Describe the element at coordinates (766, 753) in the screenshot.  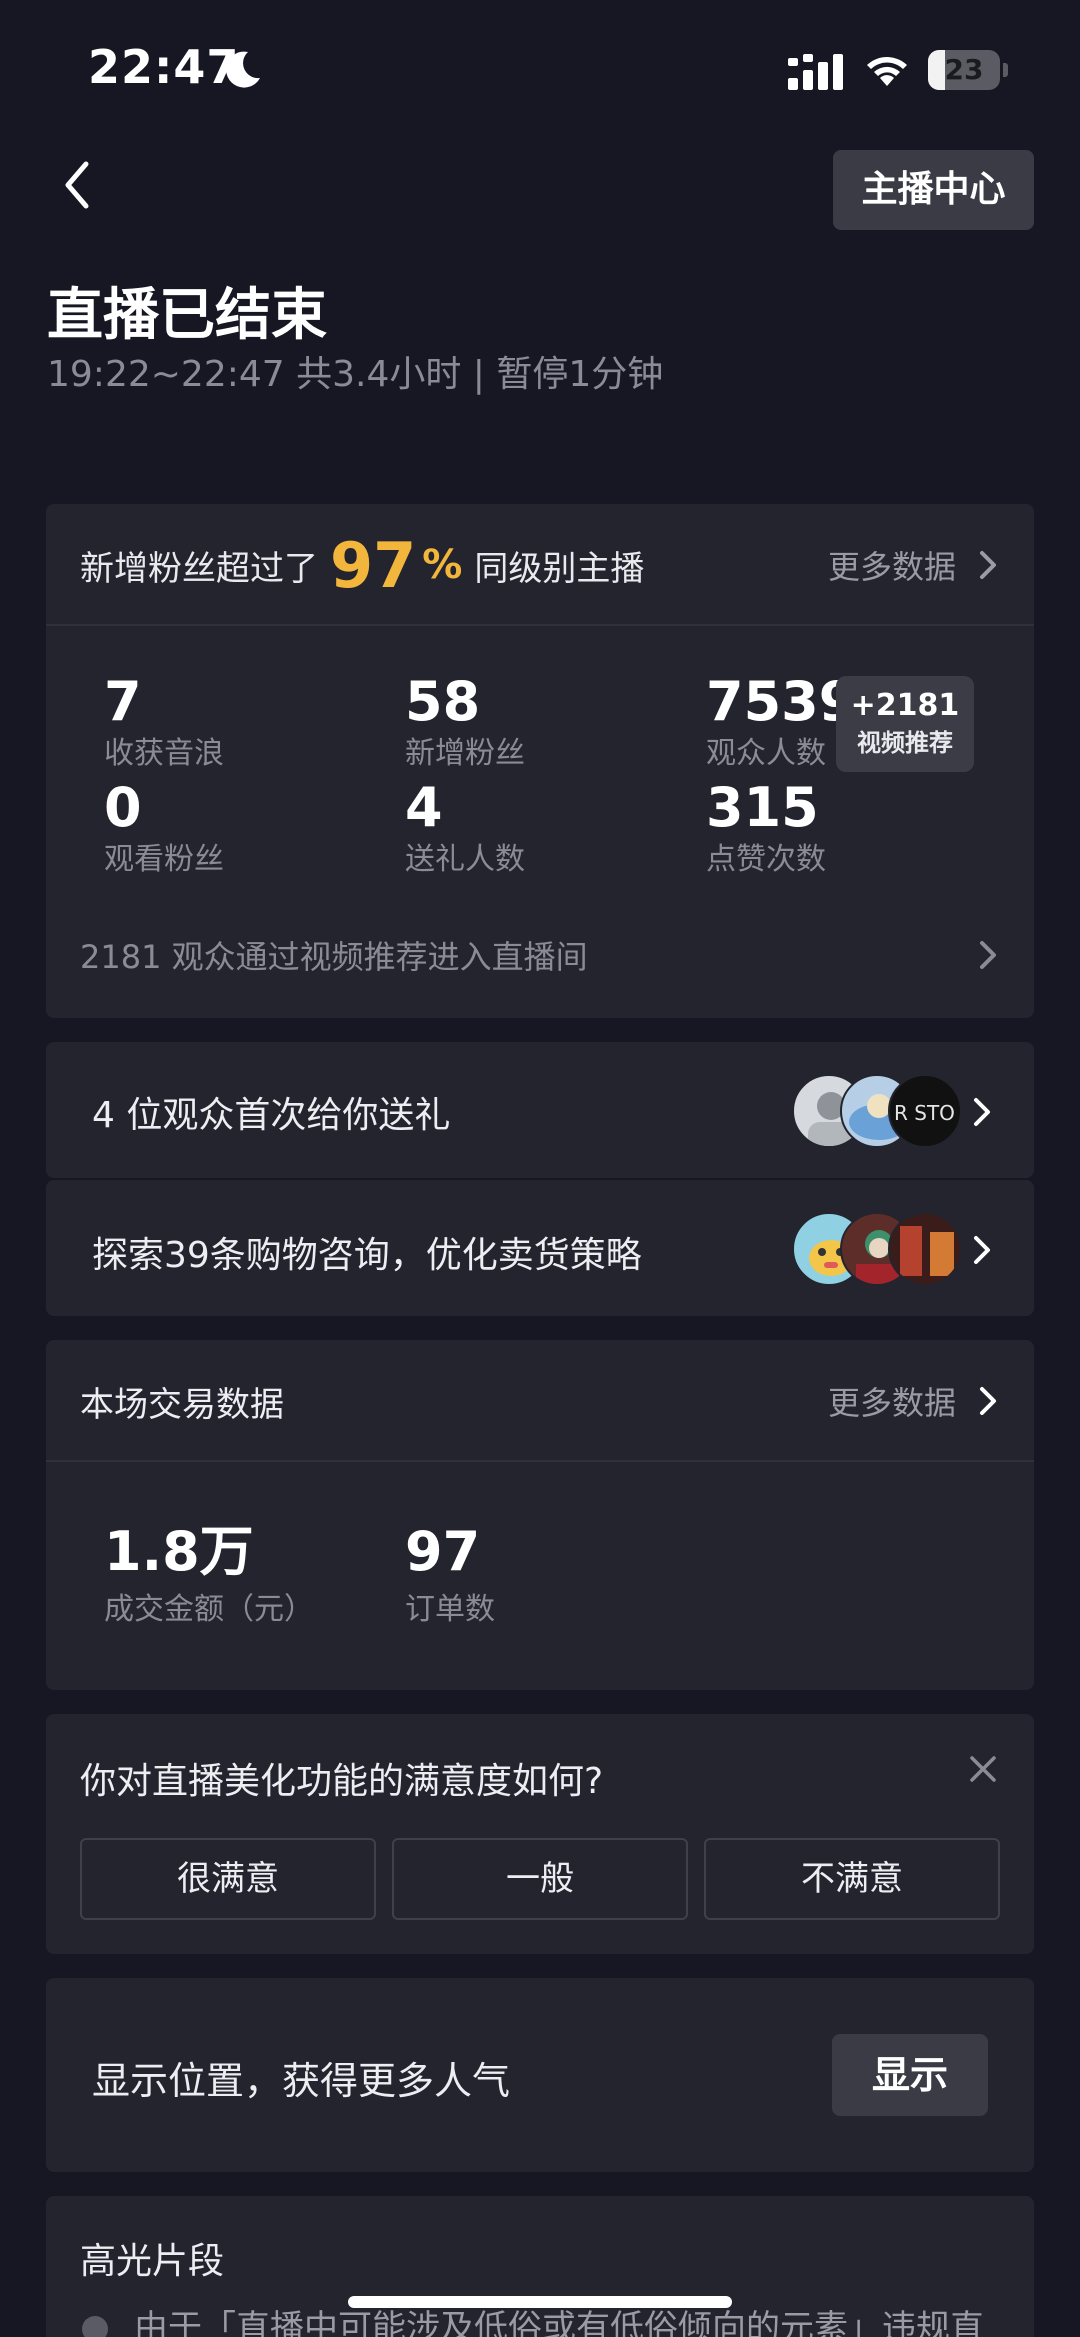
I see `stat-label: 观众人数` at that location.